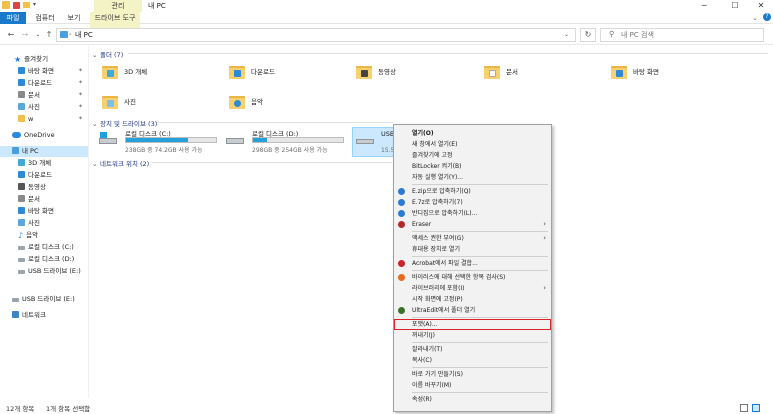 This screenshot has width=773, height=414. What do you see at coordinates (162, 75) in the screenshot?
I see `folder-3d-objects: 3D 개체` at bounding box center [162, 75].